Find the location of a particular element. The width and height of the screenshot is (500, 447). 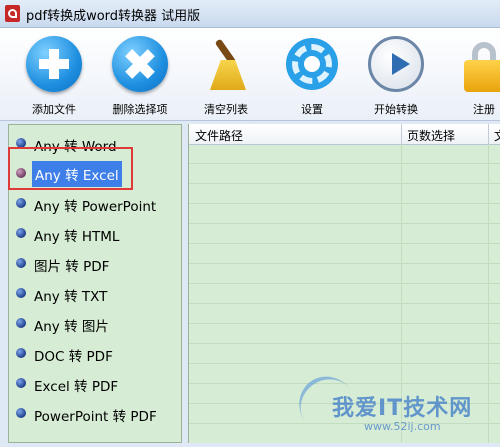

delete-selected-label: 删除选择项 is located at coordinates (140, 109).